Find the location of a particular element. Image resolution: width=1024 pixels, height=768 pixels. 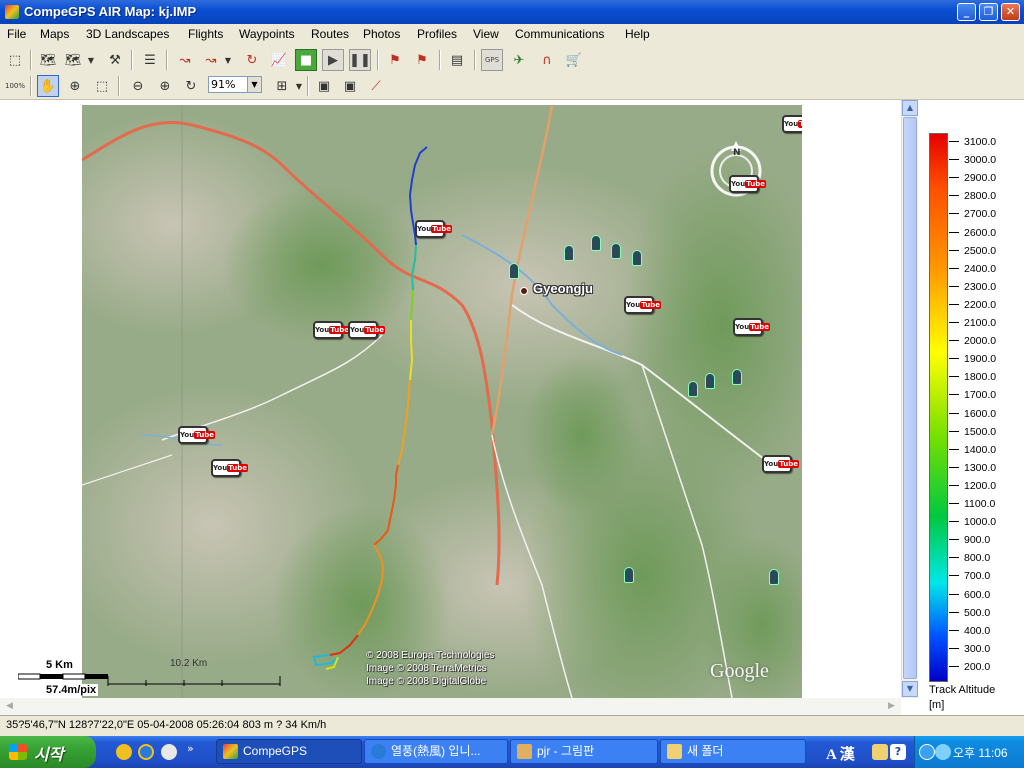

menu-maps: Maps is located at coordinates (54, 34).